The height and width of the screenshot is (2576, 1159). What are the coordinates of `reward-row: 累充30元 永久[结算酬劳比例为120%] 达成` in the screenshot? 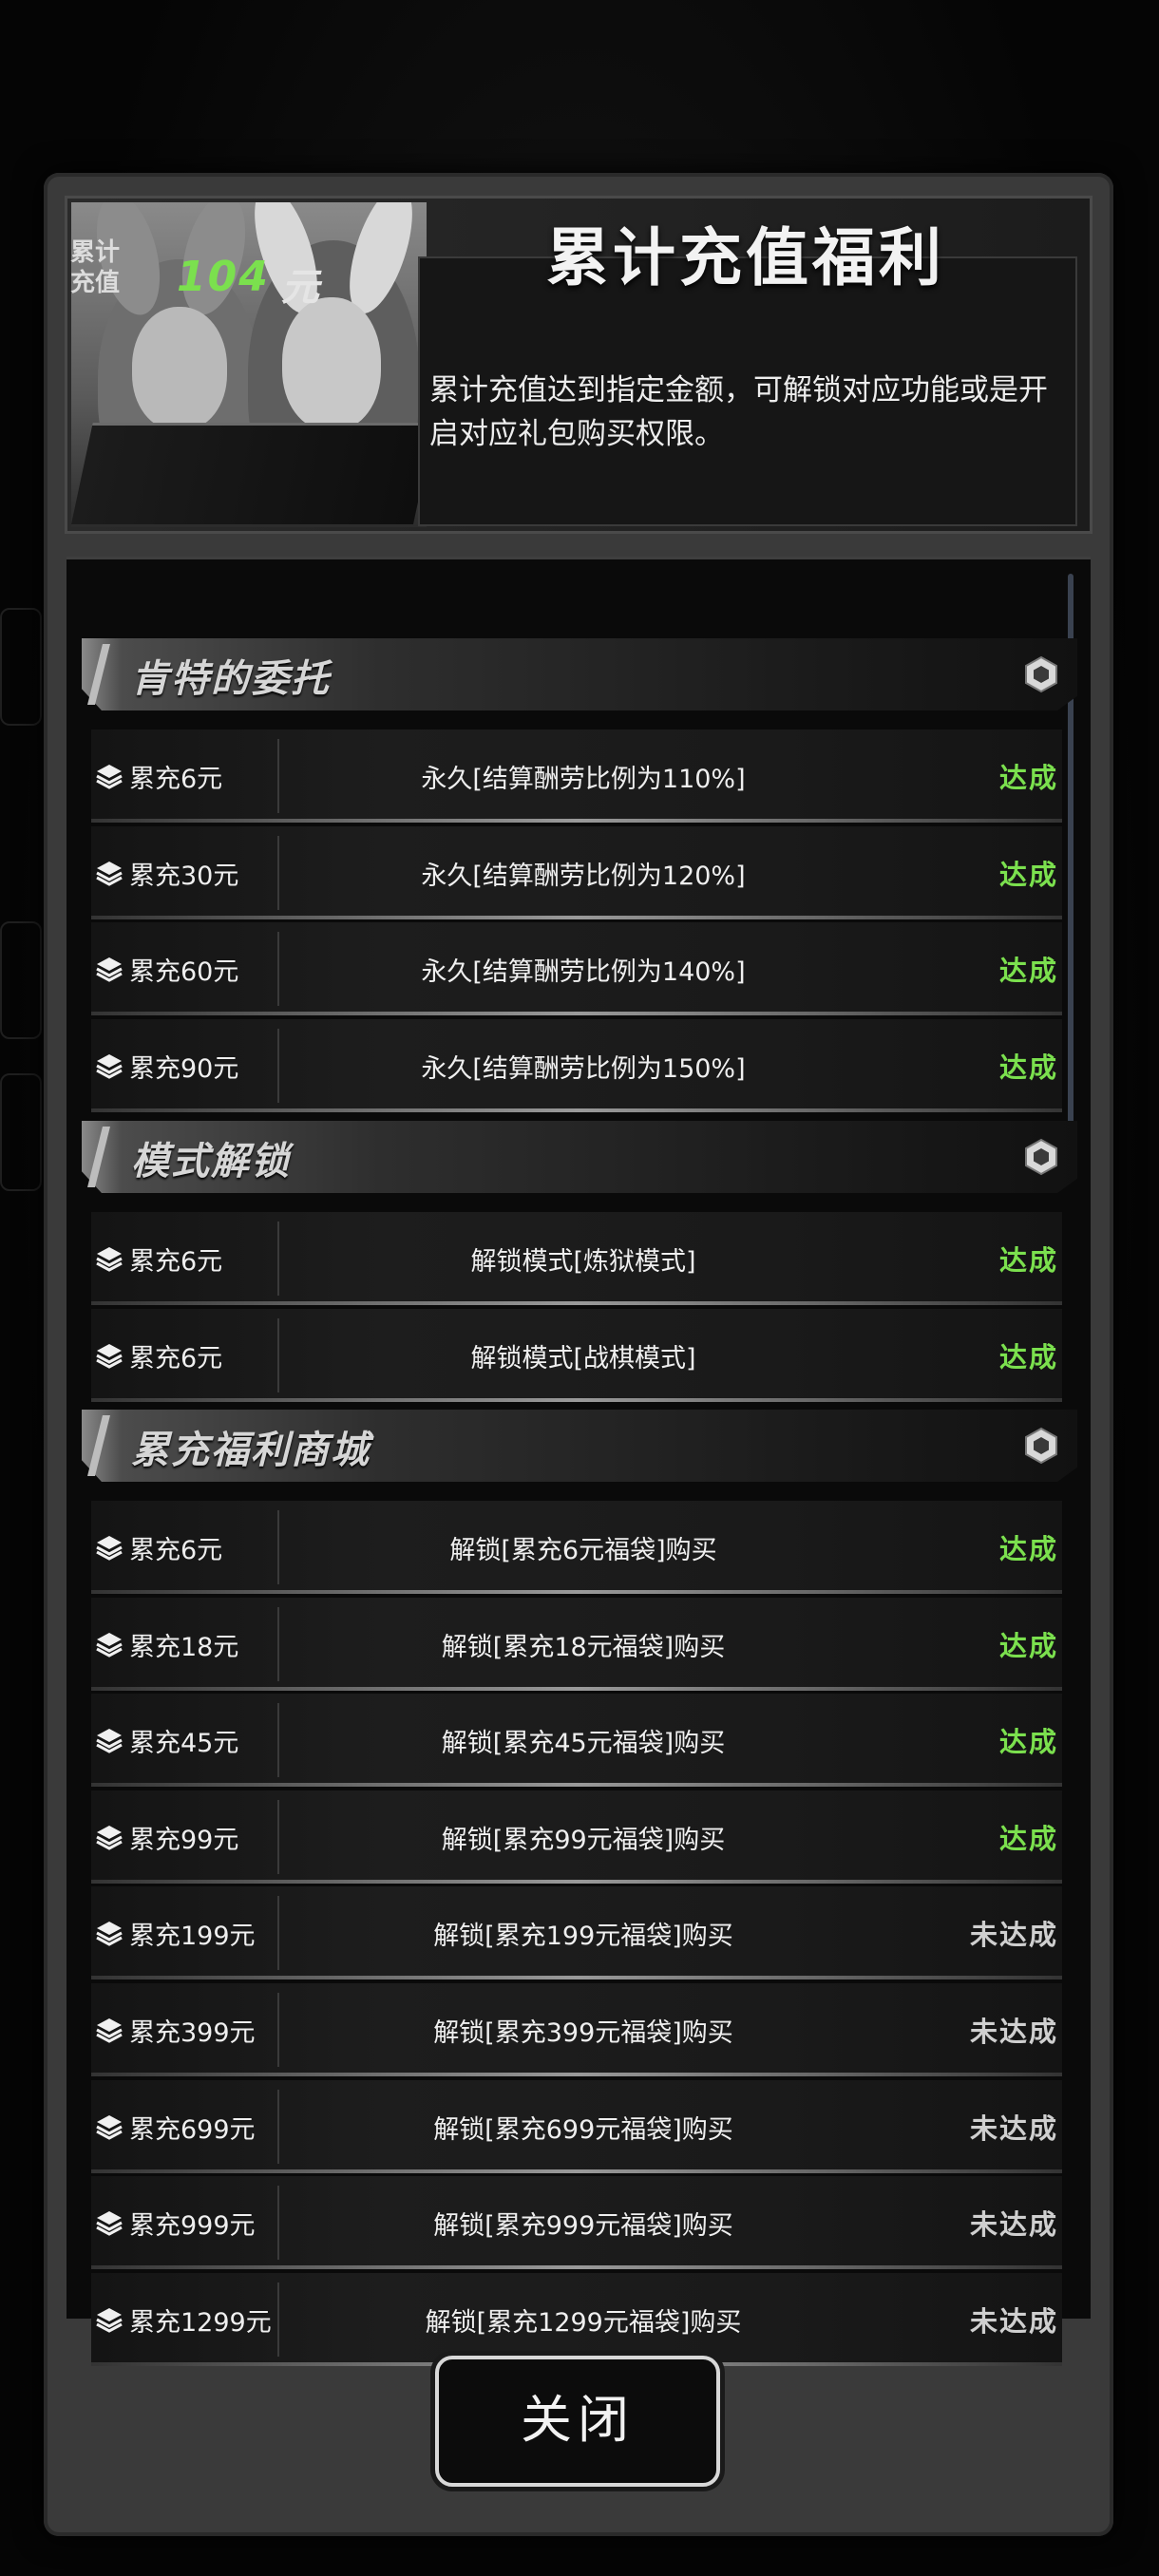 It's located at (576, 872).